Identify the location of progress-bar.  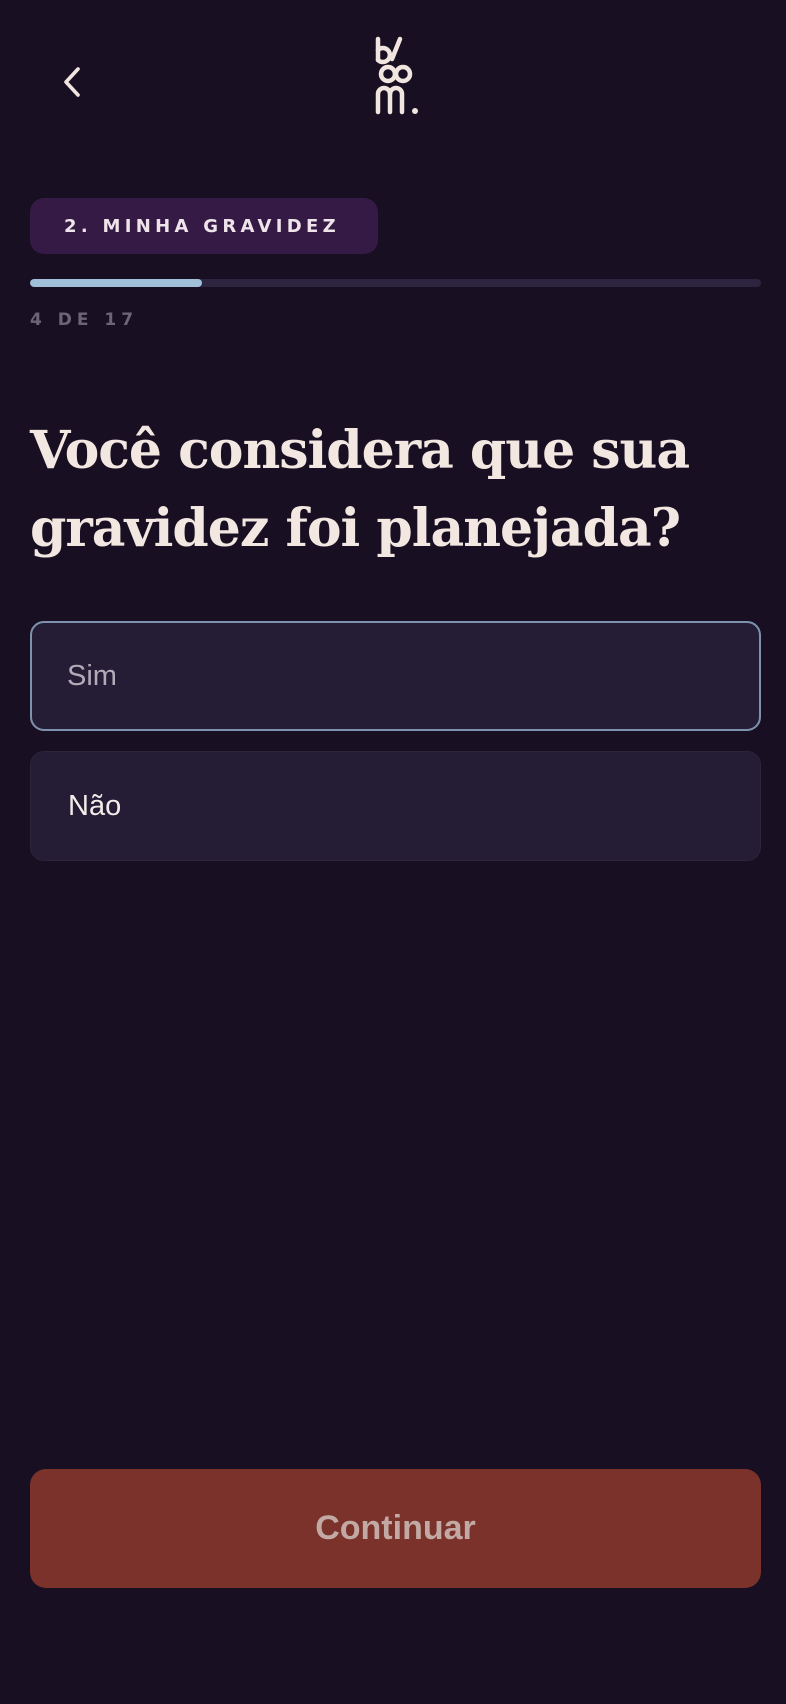
(395, 283).